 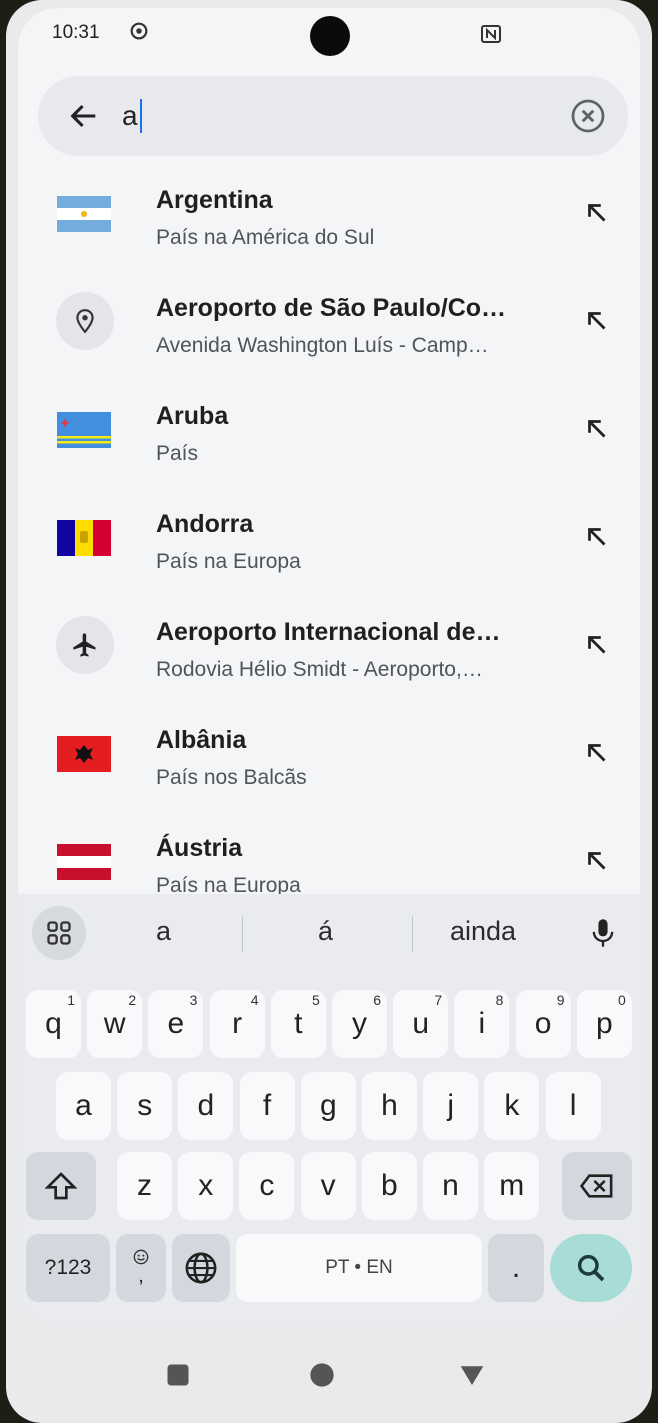 What do you see at coordinates (516, 1268) in the screenshot?
I see `period-key: .` at bounding box center [516, 1268].